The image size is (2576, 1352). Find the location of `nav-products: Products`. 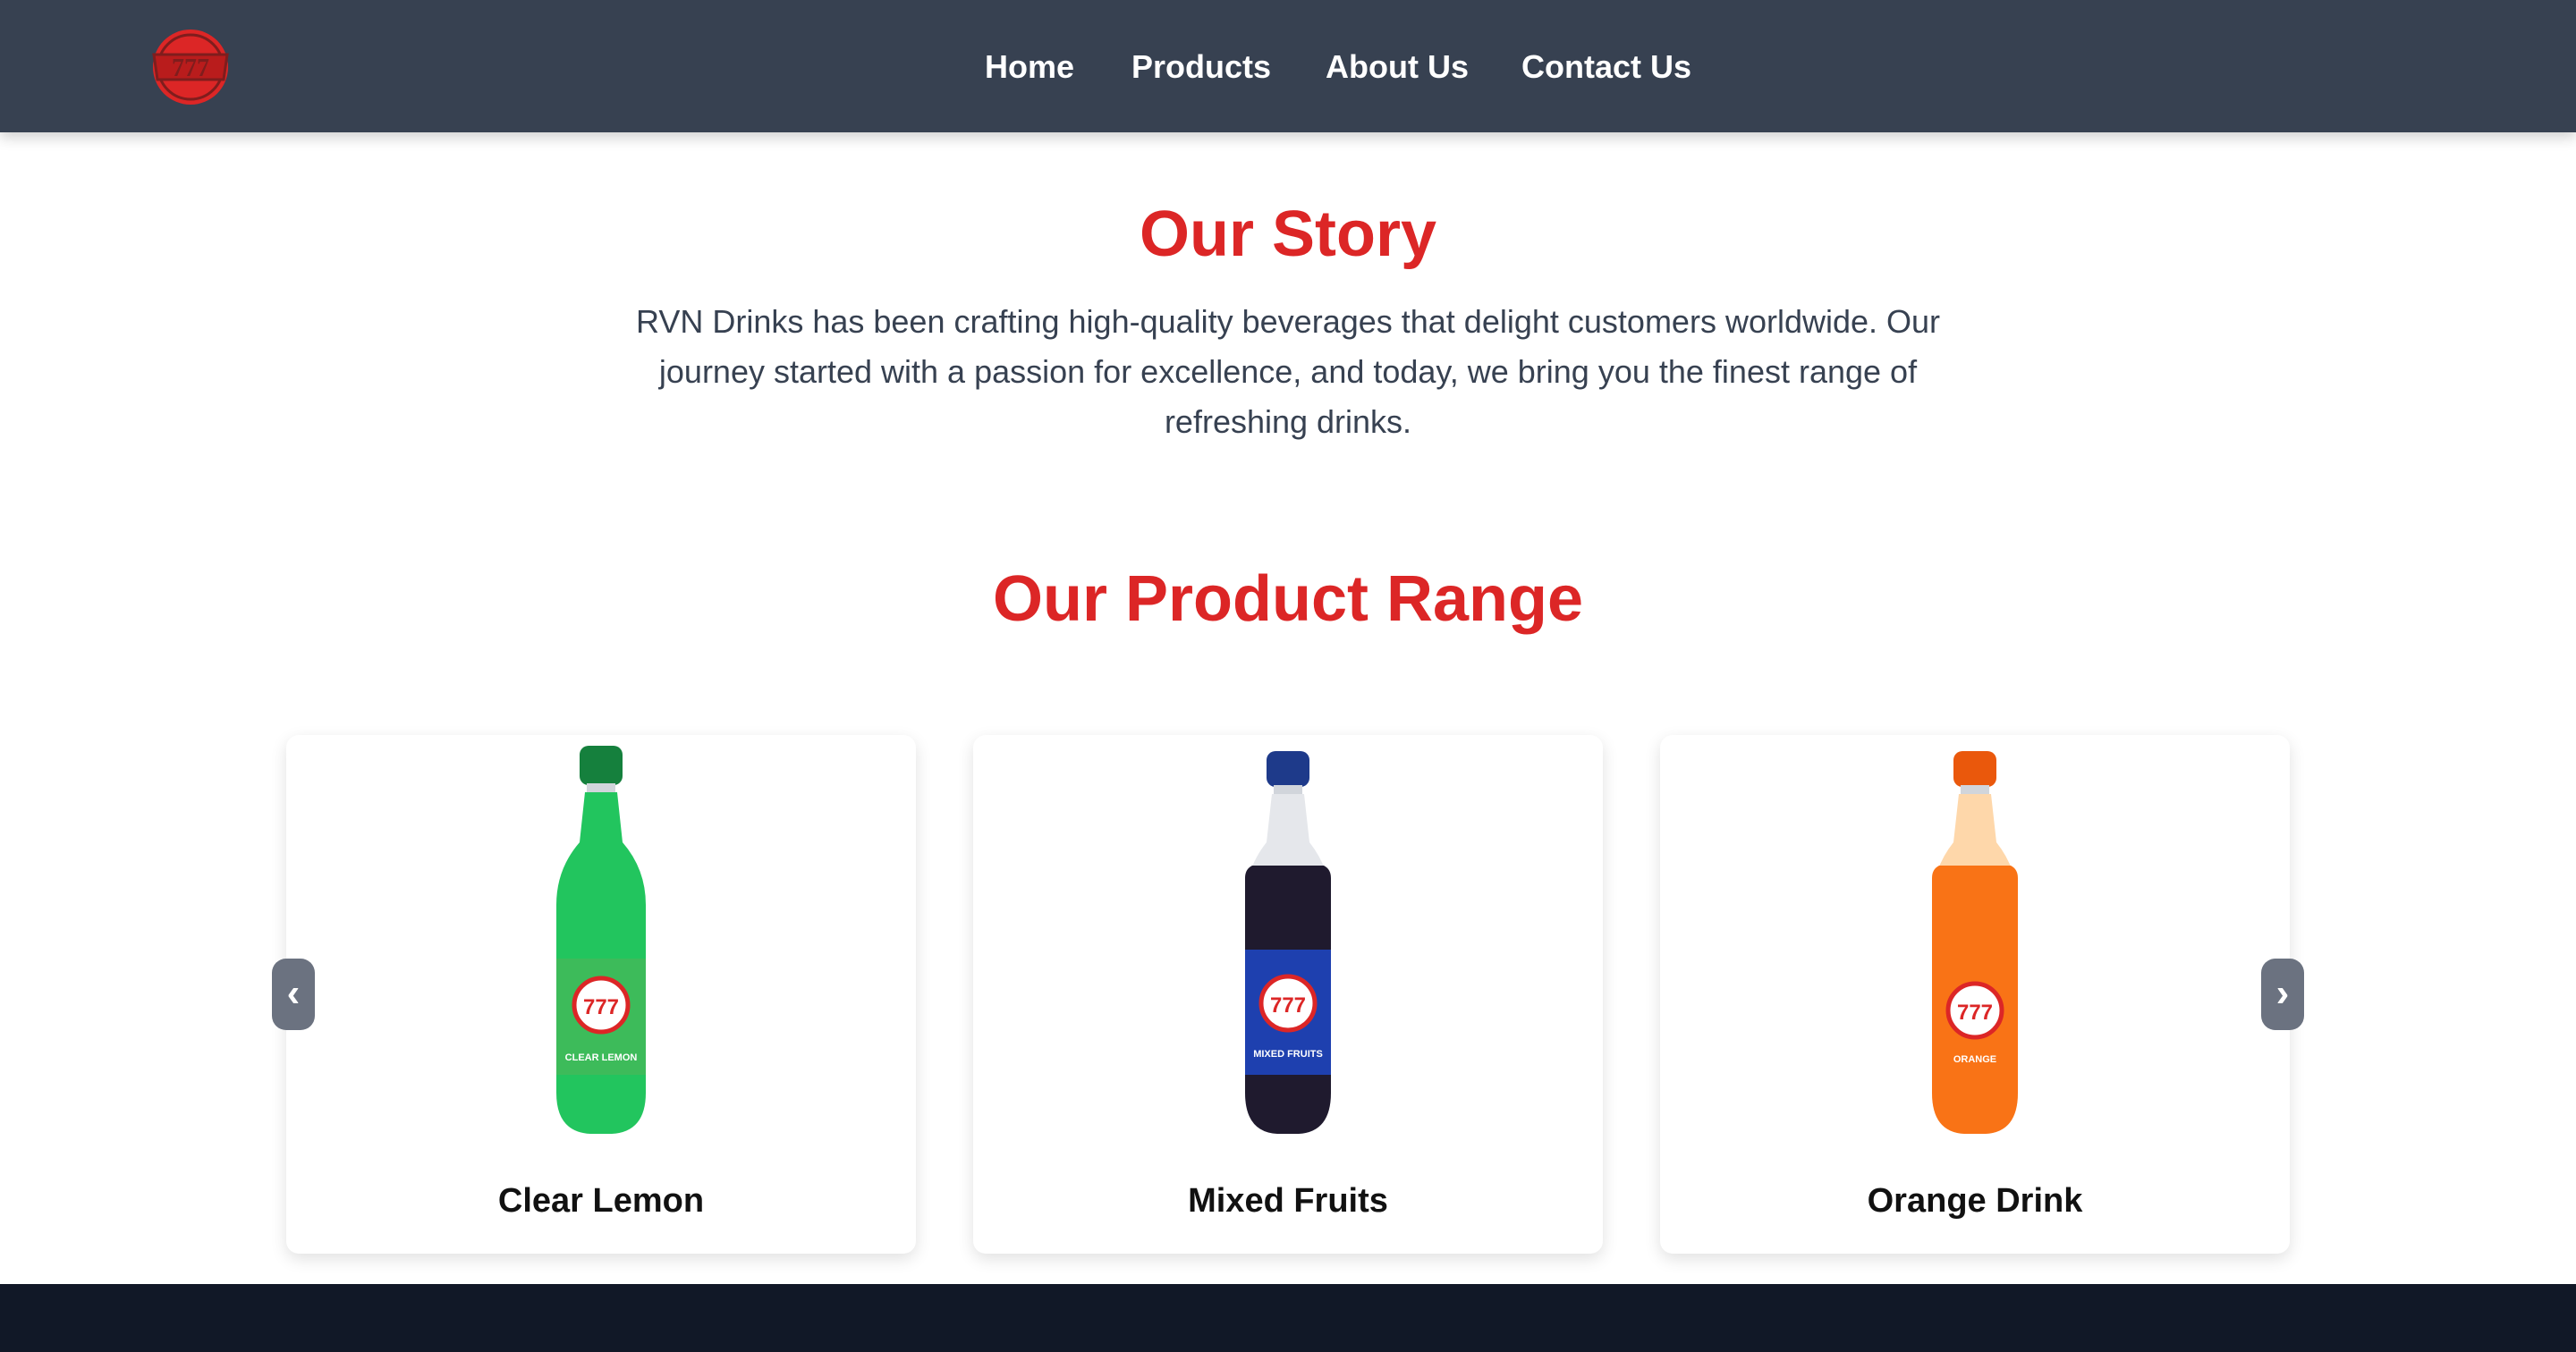

nav-products: Products is located at coordinates (1201, 67).